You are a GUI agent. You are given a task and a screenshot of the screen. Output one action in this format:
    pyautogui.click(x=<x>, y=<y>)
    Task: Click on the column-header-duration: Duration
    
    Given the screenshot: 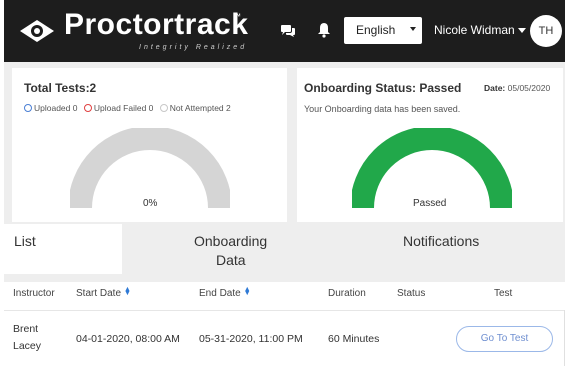 What is the action you would take?
    pyautogui.click(x=347, y=293)
    